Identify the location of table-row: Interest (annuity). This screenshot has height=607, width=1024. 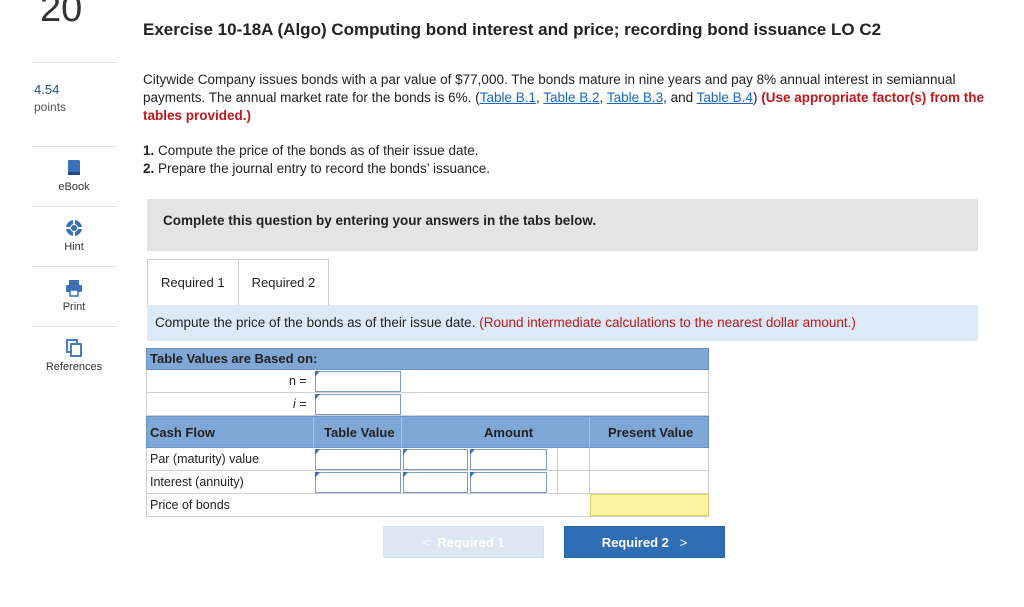
(427, 482).